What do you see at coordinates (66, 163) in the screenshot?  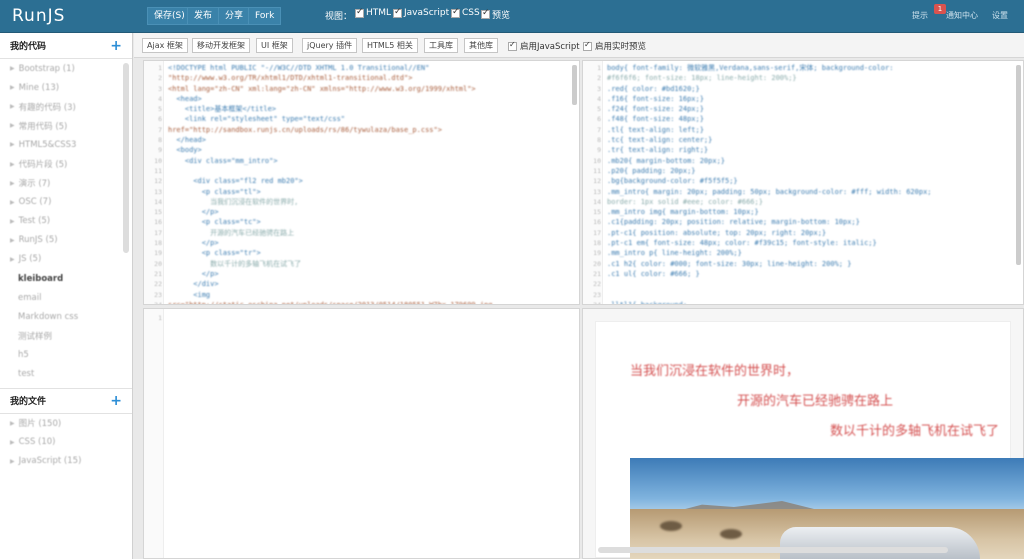 I see `sidebar-folder: ▶ 代码片段 (5)` at bounding box center [66, 163].